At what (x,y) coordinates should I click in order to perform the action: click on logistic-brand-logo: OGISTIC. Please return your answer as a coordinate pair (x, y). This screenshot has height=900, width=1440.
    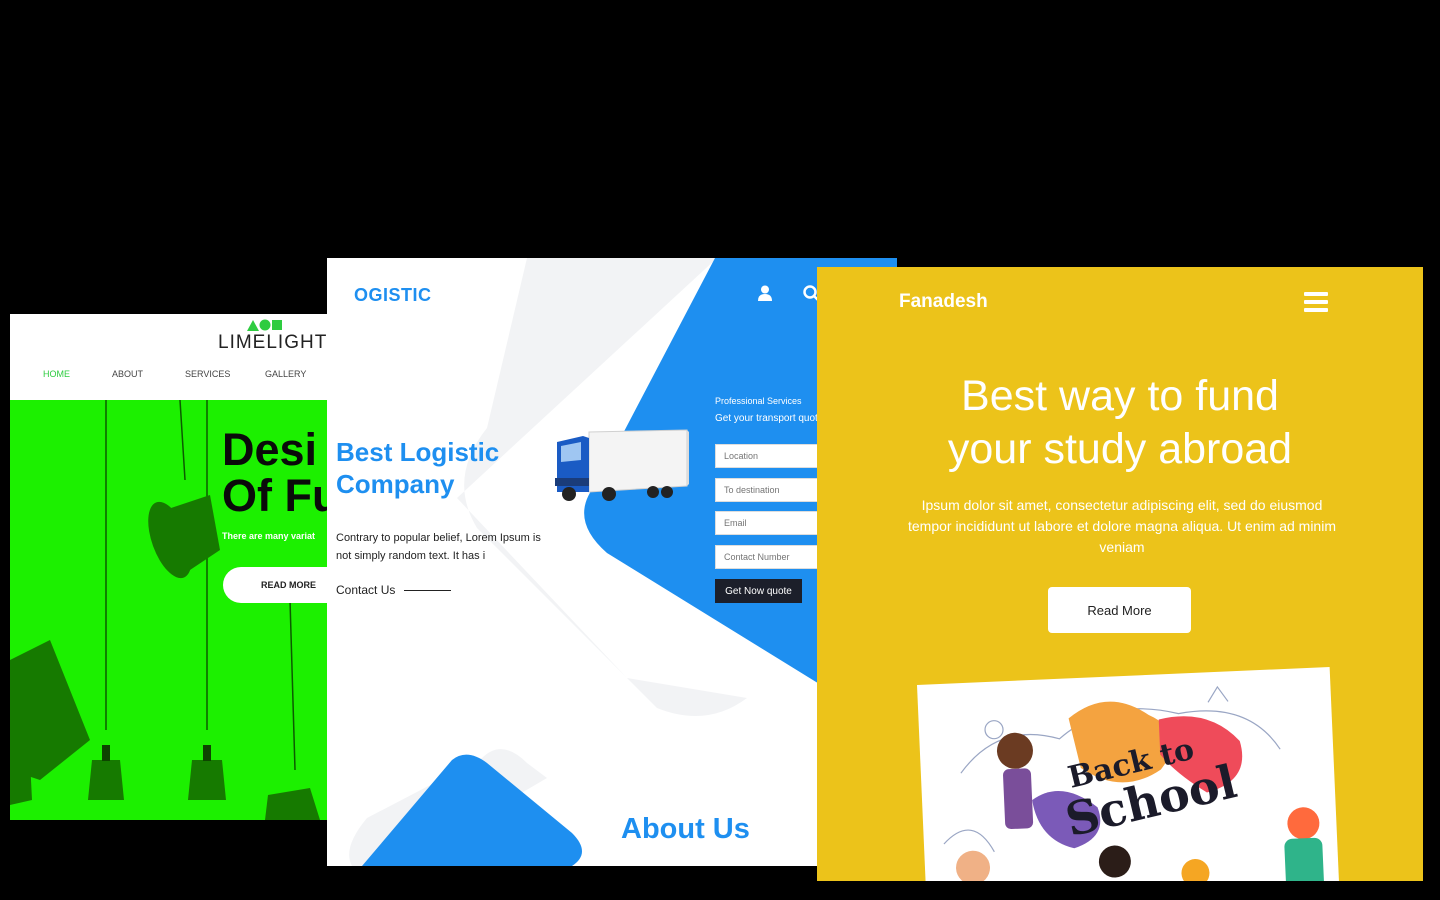
    Looking at the image, I should click on (393, 295).